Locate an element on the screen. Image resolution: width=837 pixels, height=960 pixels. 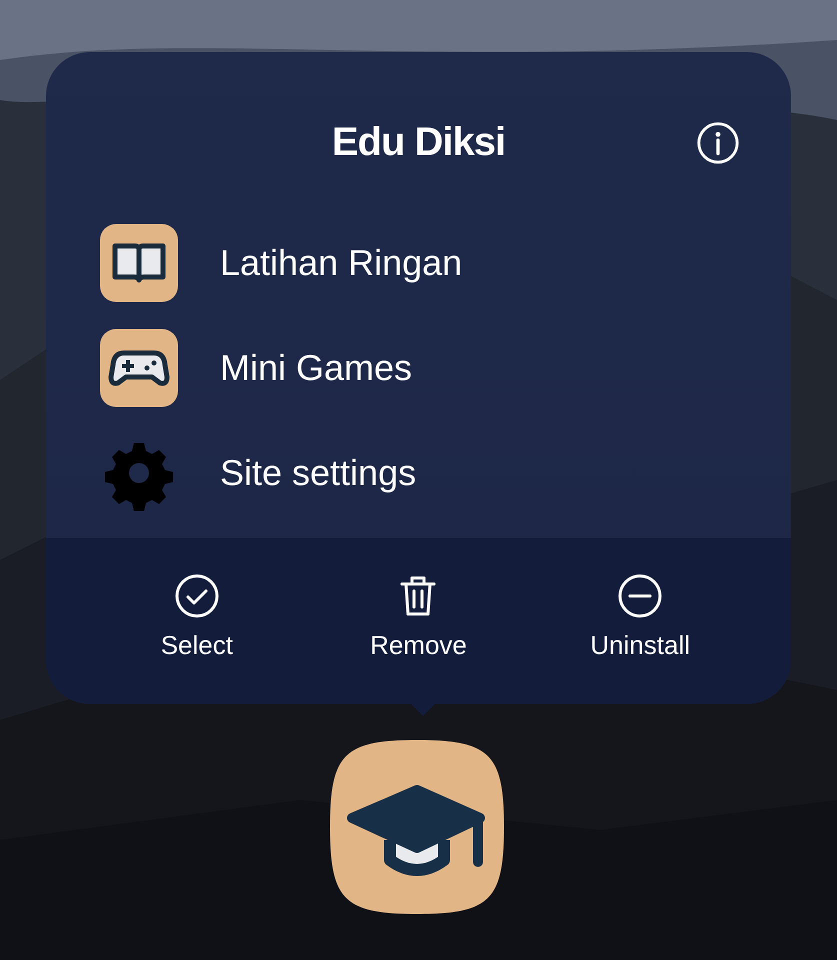
check-circle-icon is located at coordinates (196, 596).